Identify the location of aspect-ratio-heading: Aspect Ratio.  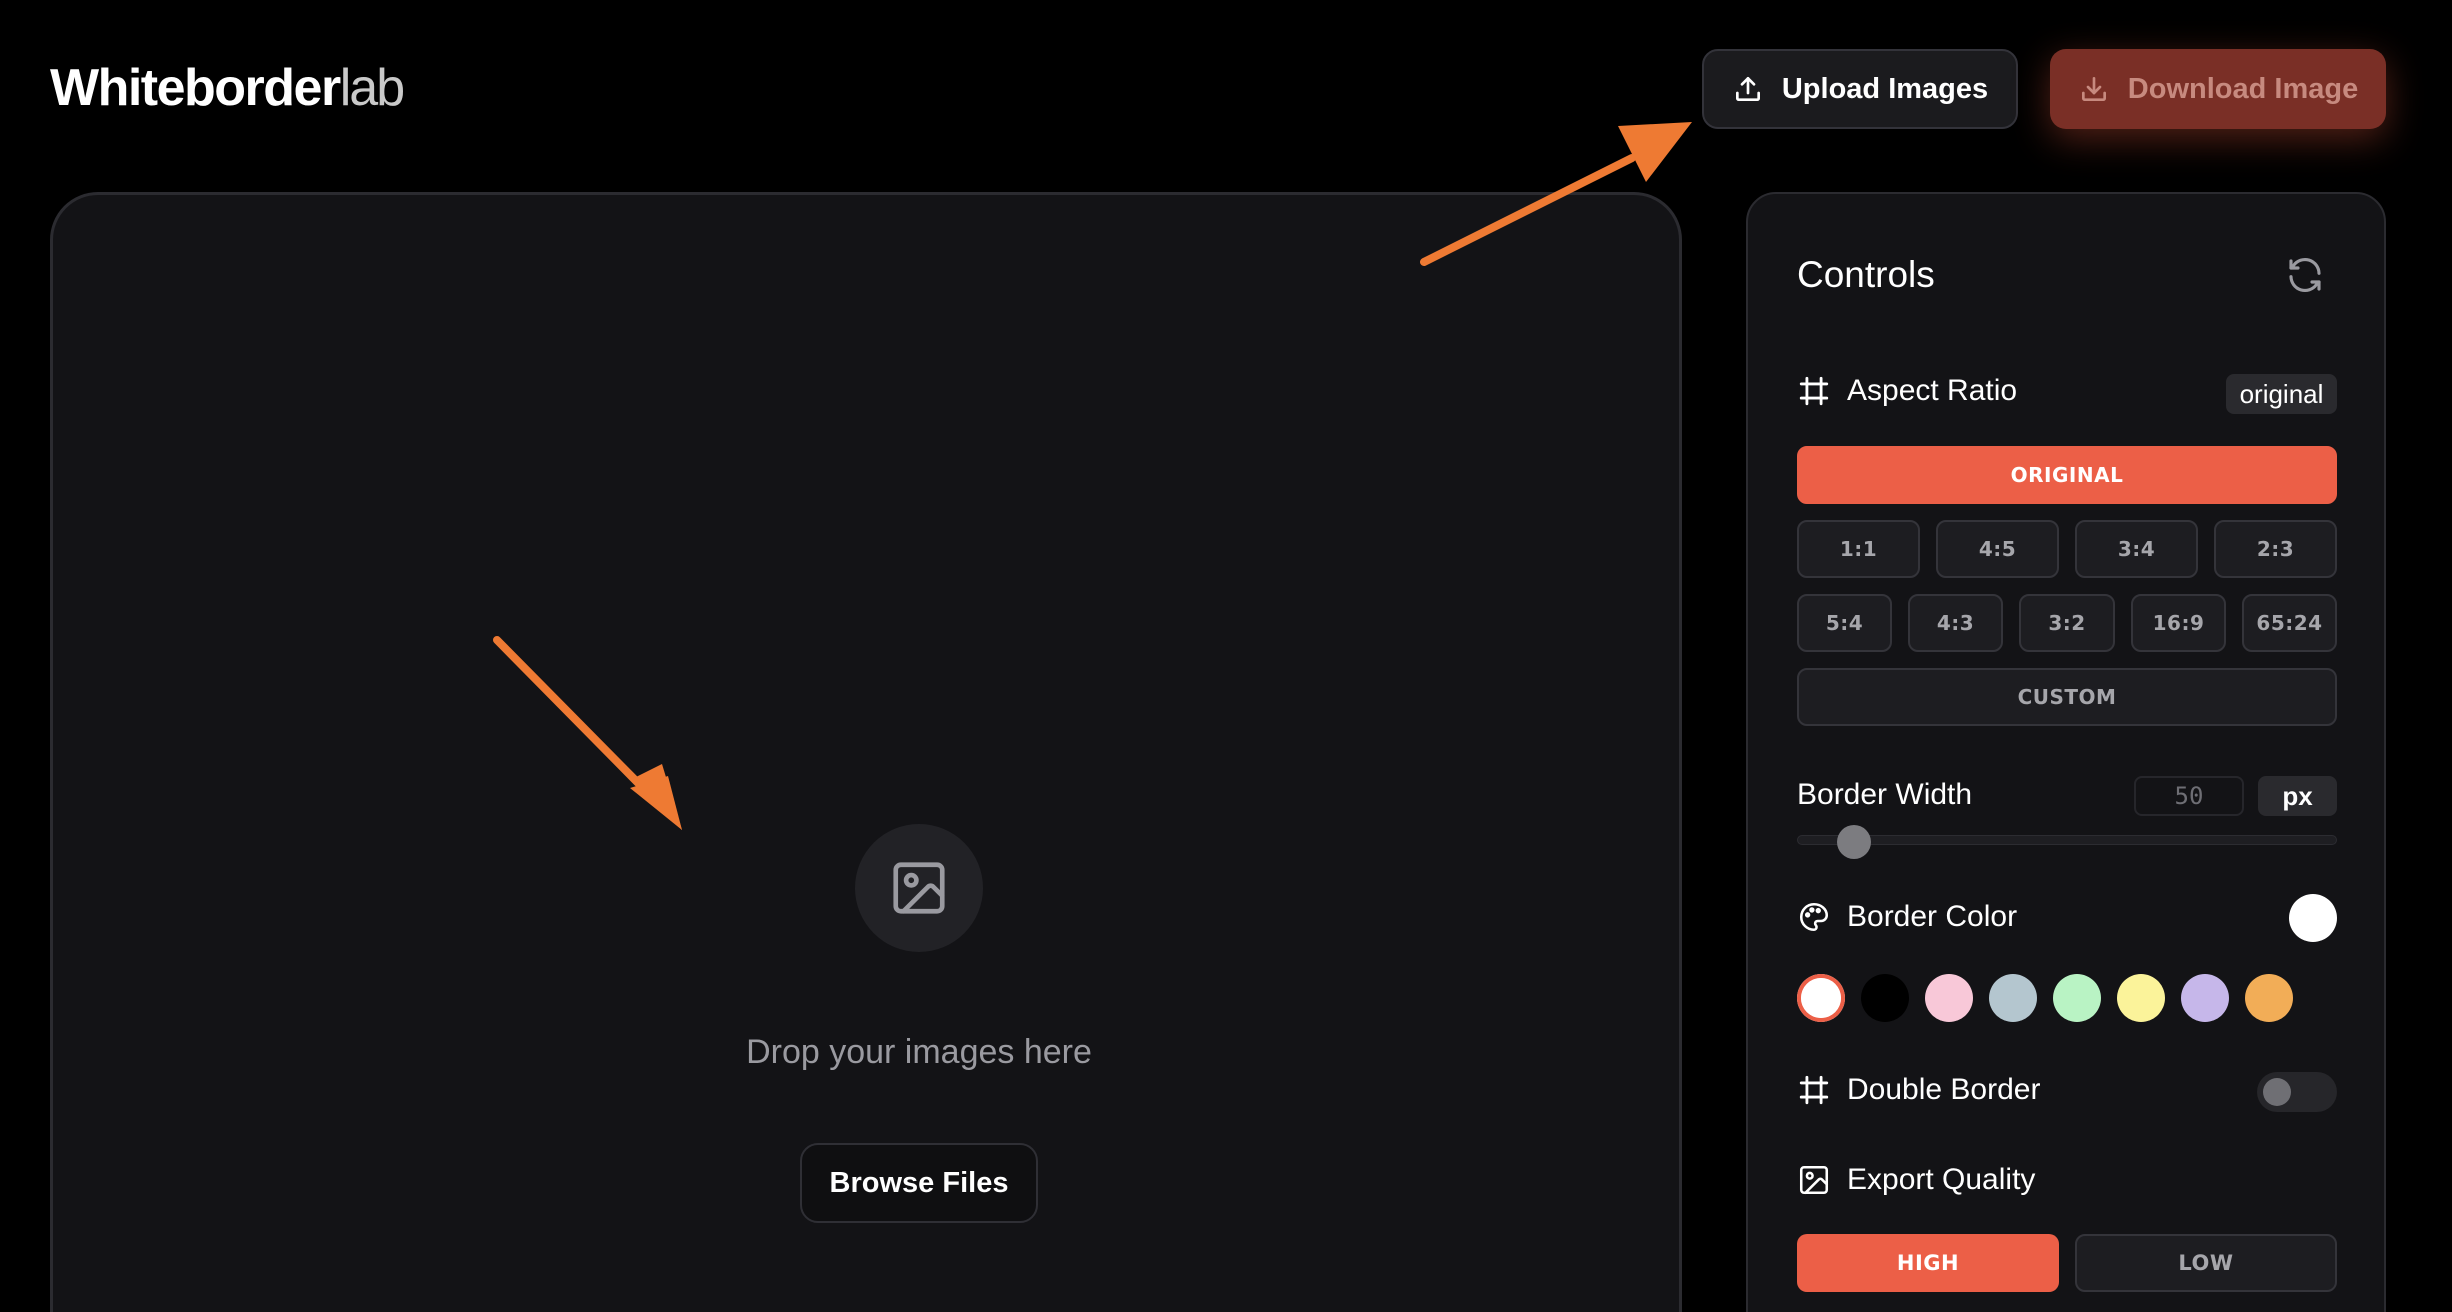
(1907, 391).